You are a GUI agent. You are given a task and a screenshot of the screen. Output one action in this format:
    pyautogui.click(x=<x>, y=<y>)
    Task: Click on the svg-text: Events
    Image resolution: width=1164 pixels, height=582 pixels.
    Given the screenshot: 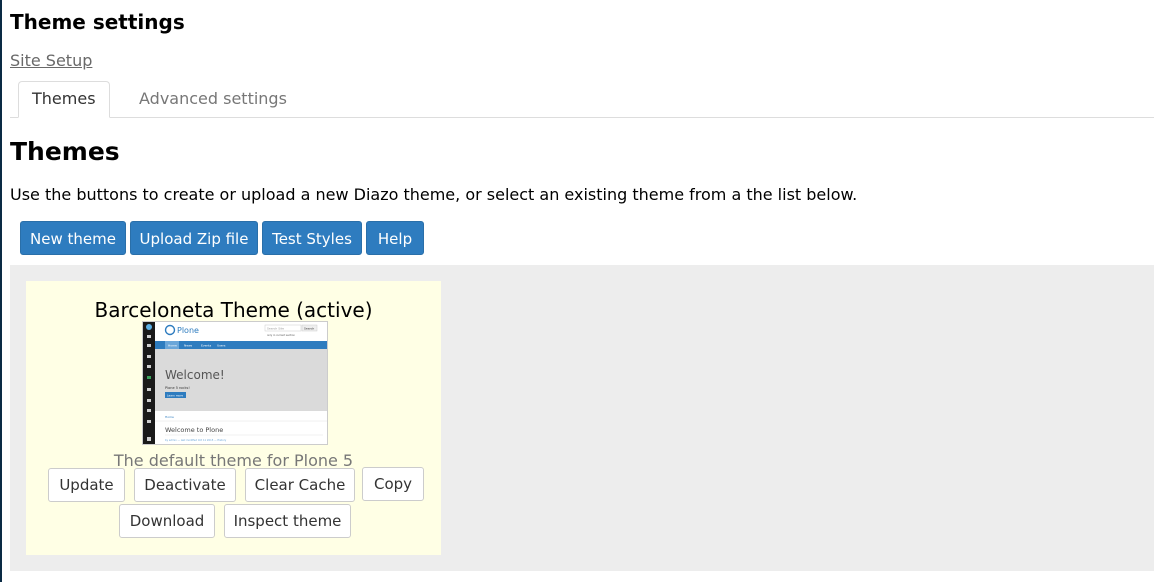 What is the action you would take?
    pyautogui.click(x=206, y=346)
    